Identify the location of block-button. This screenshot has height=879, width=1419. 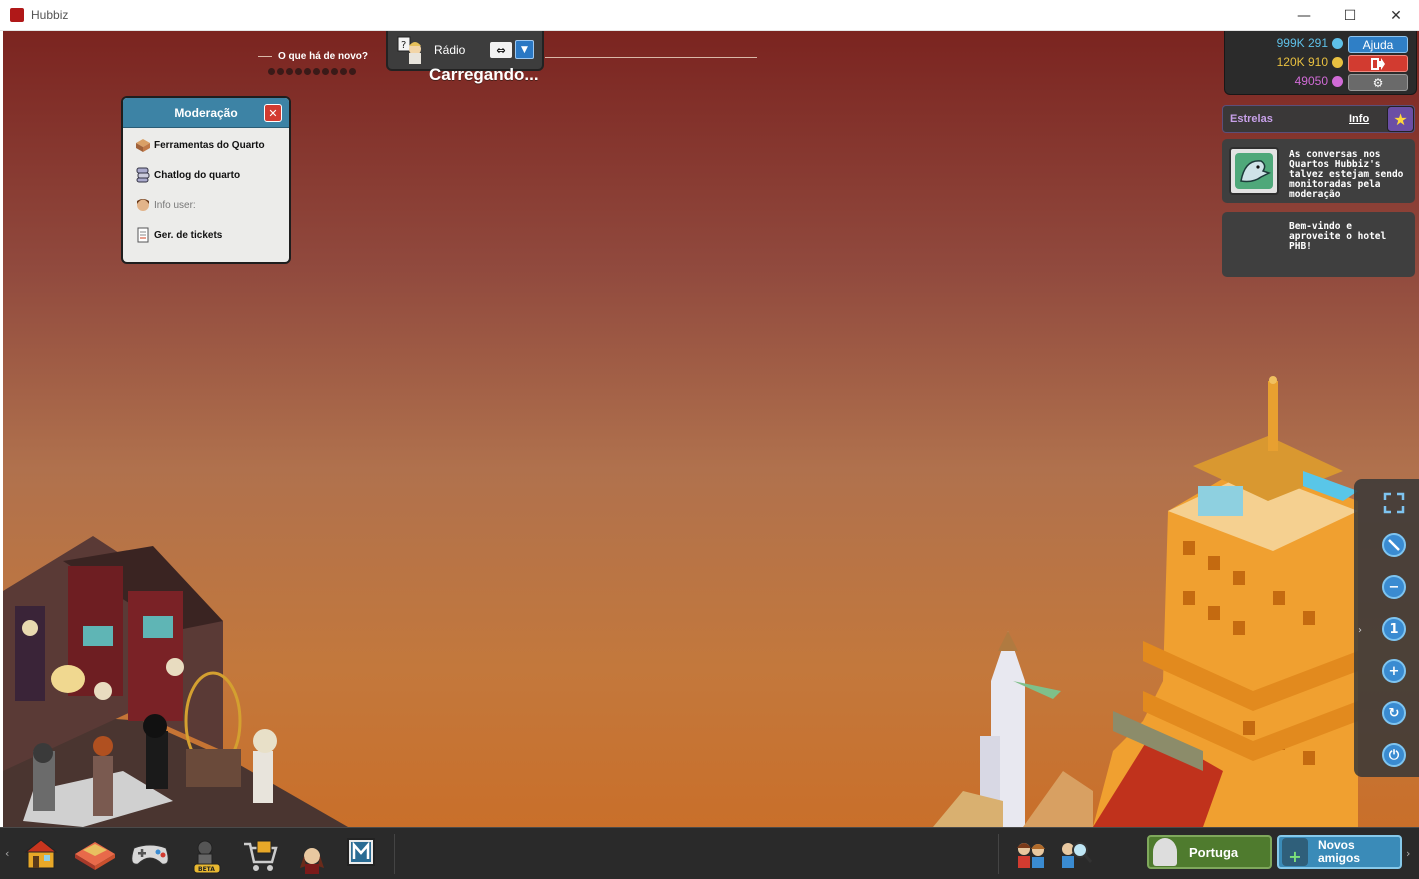
(1394, 545).